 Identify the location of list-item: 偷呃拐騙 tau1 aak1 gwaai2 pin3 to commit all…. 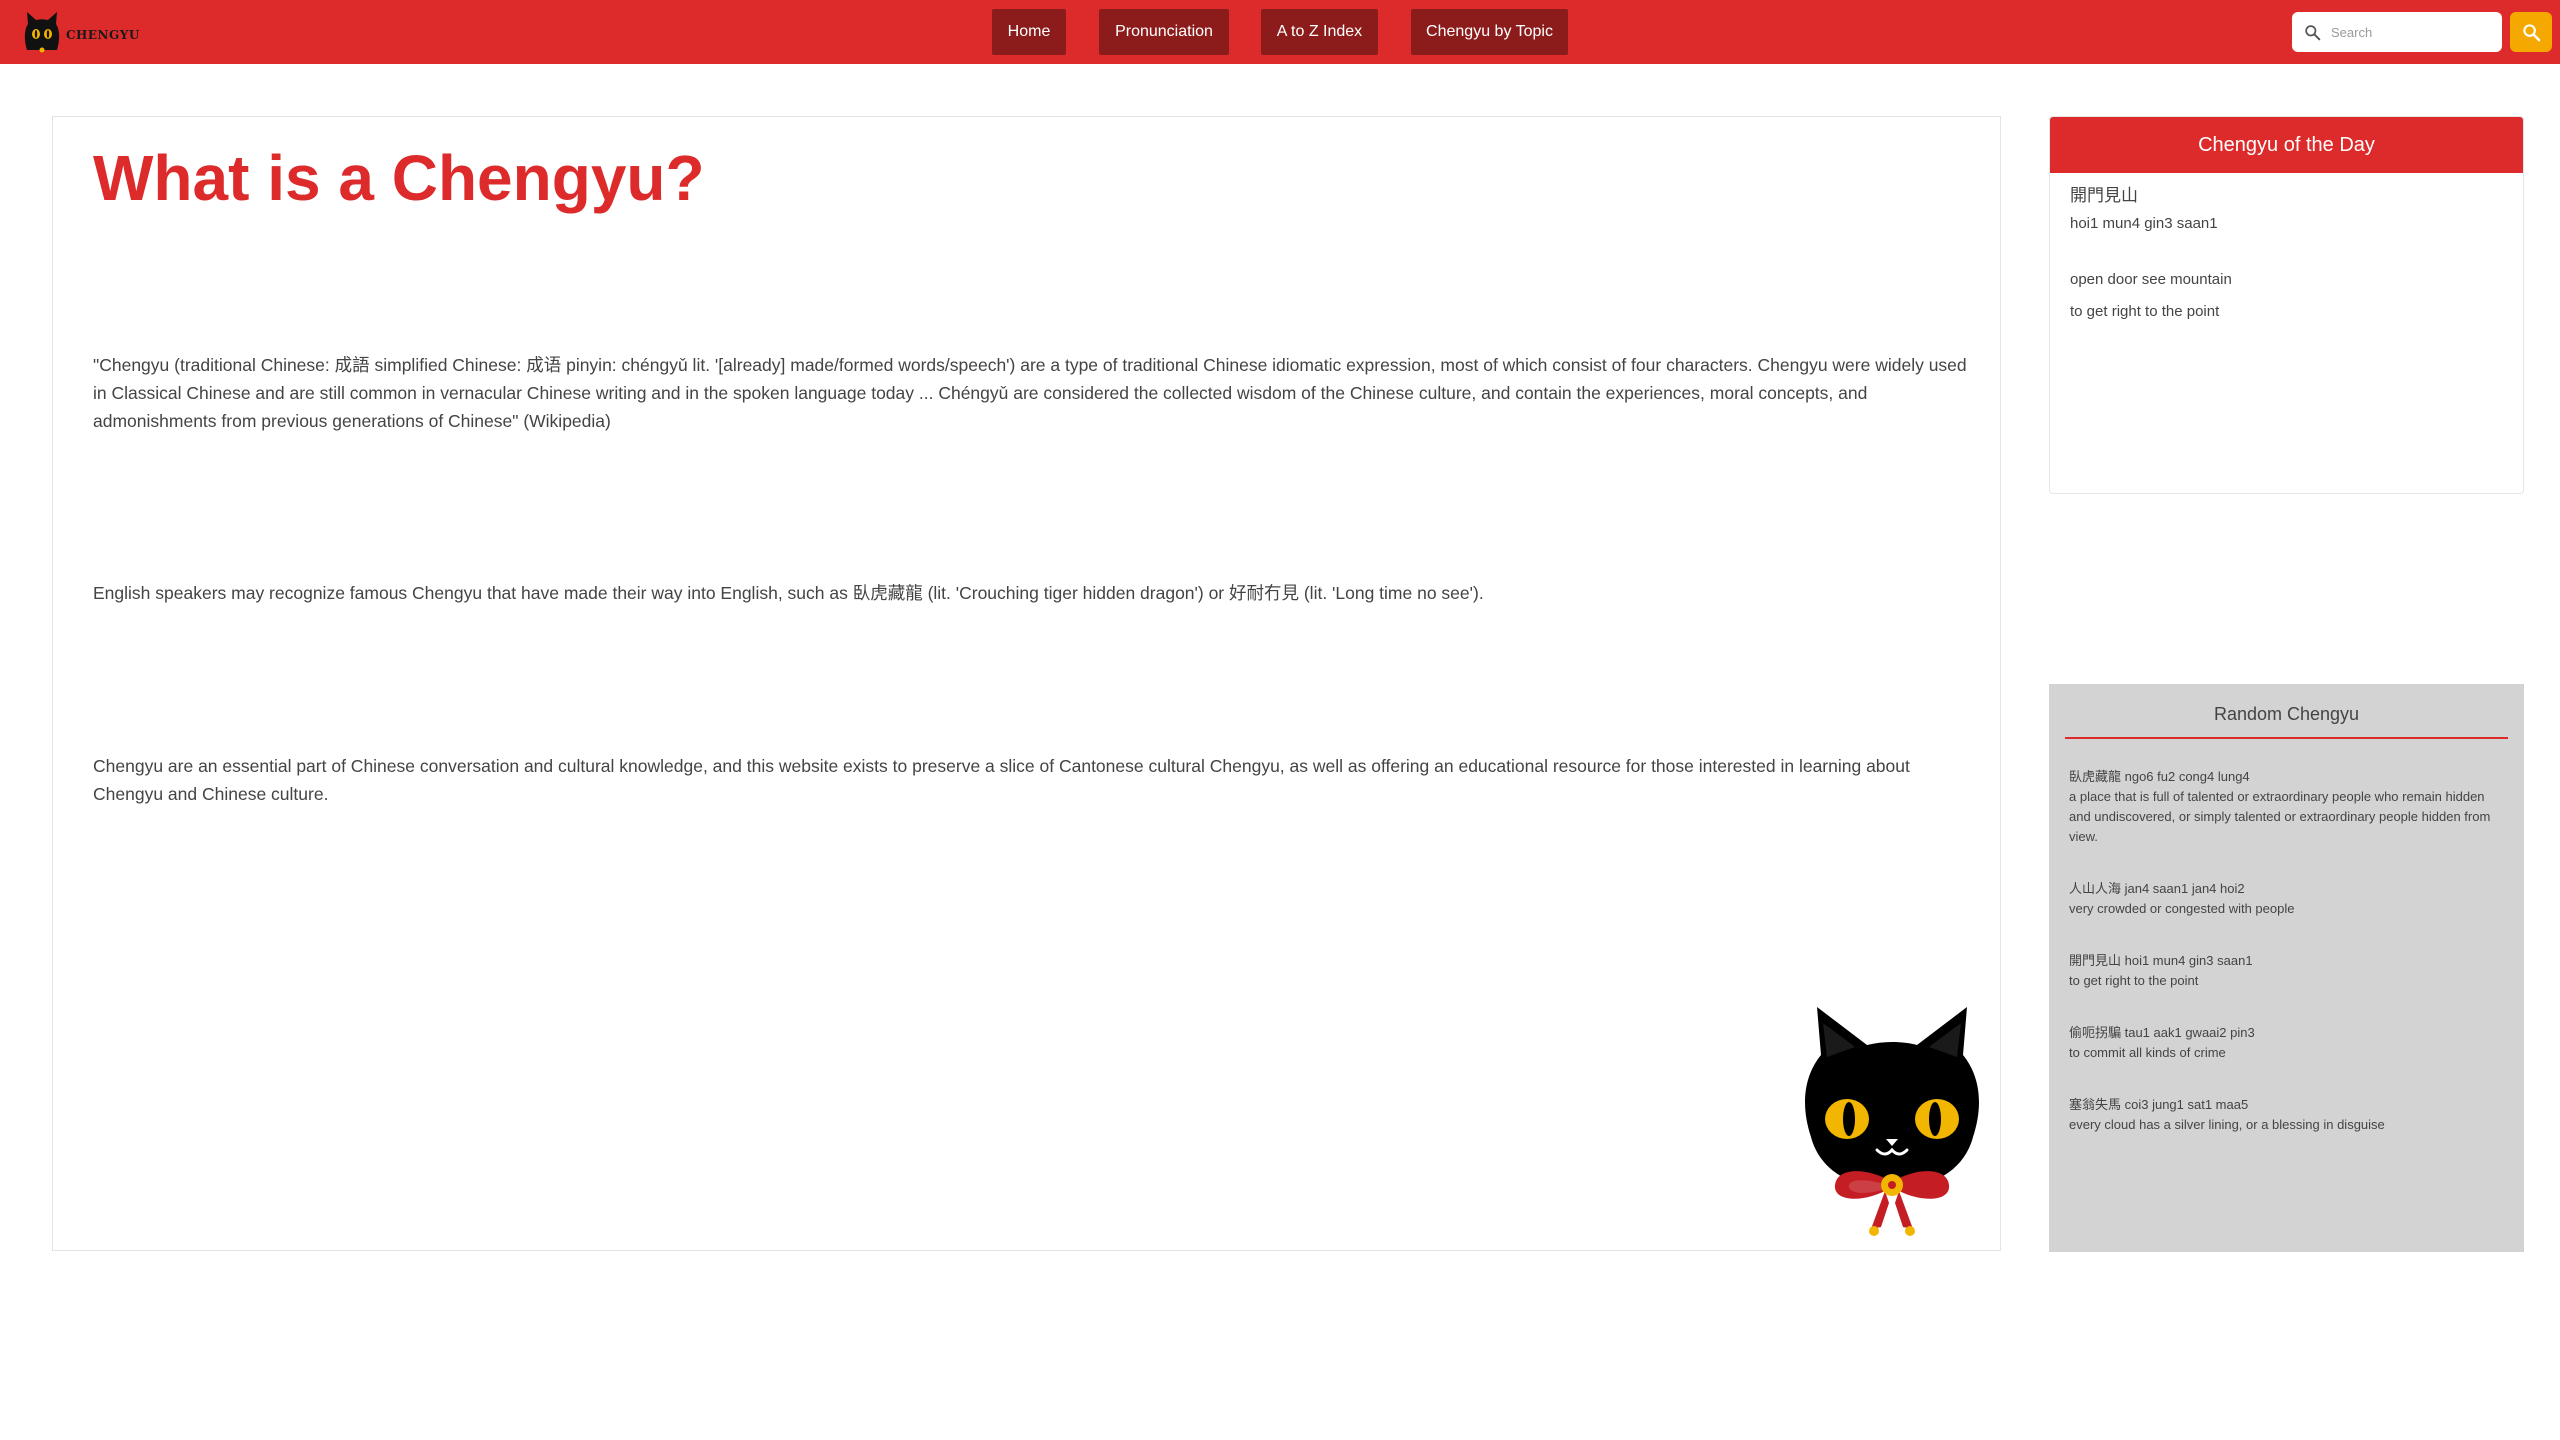
(2286, 1043).